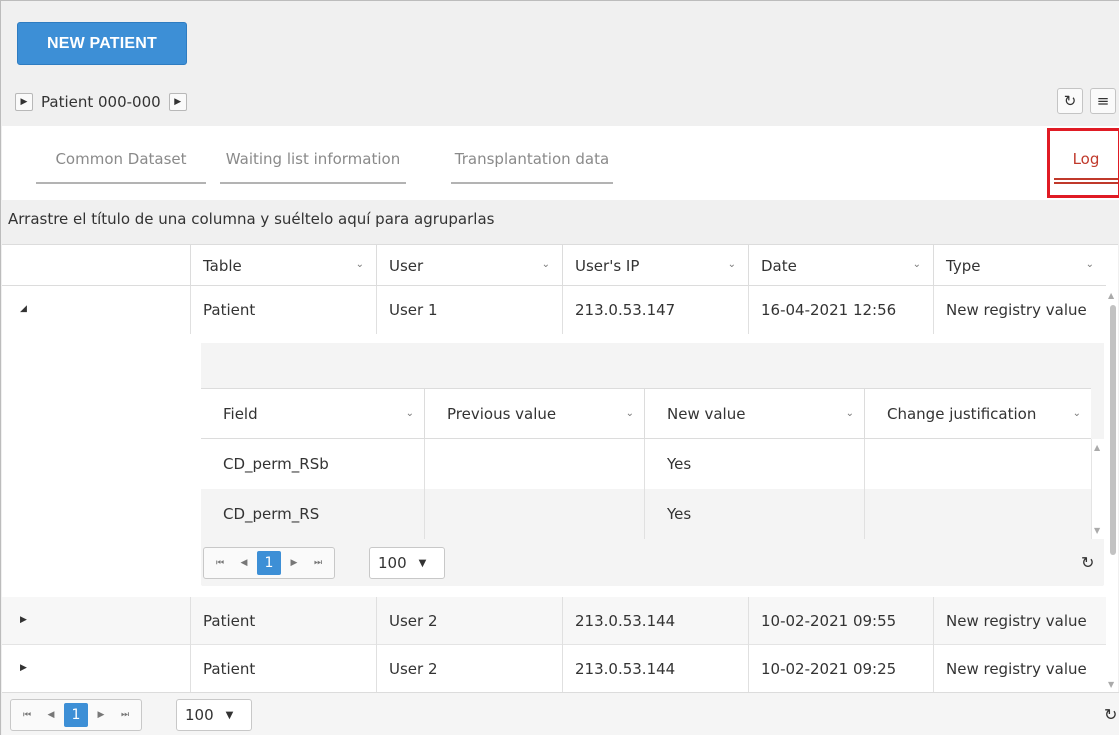 The width and height of the screenshot is (1119, 735). I want to click on grid-scrollbar: ▲ ▼, so click(1112, 468).